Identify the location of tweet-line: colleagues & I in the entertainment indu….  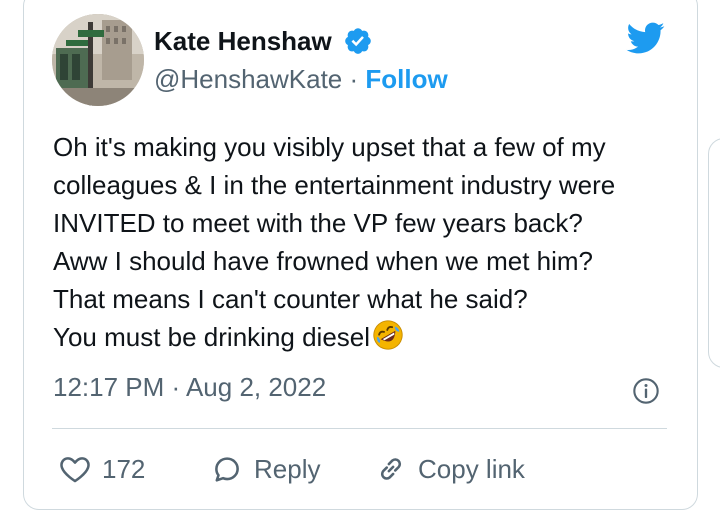
(334, 185).